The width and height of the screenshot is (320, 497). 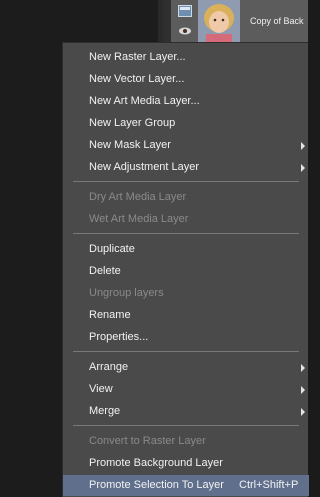 What do you see at coordinates (109, 367) in the screenshot?
I see `menu-item-label: Arrange` at bounding box center [109, 367].